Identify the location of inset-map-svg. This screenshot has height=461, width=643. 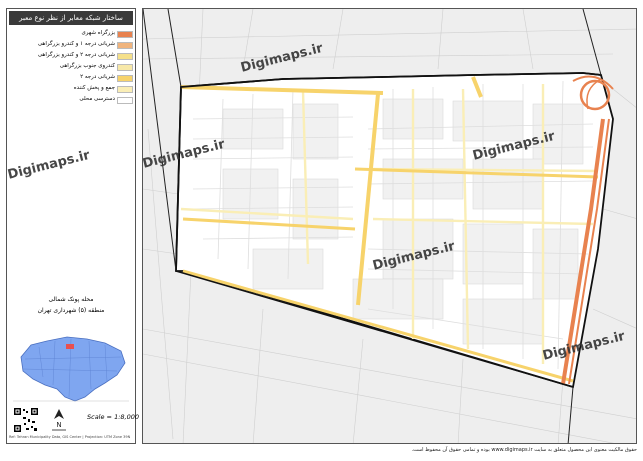
(71, 366).